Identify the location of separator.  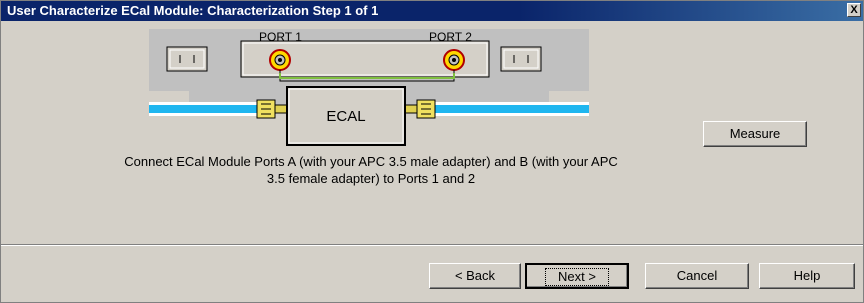
(432, 245).